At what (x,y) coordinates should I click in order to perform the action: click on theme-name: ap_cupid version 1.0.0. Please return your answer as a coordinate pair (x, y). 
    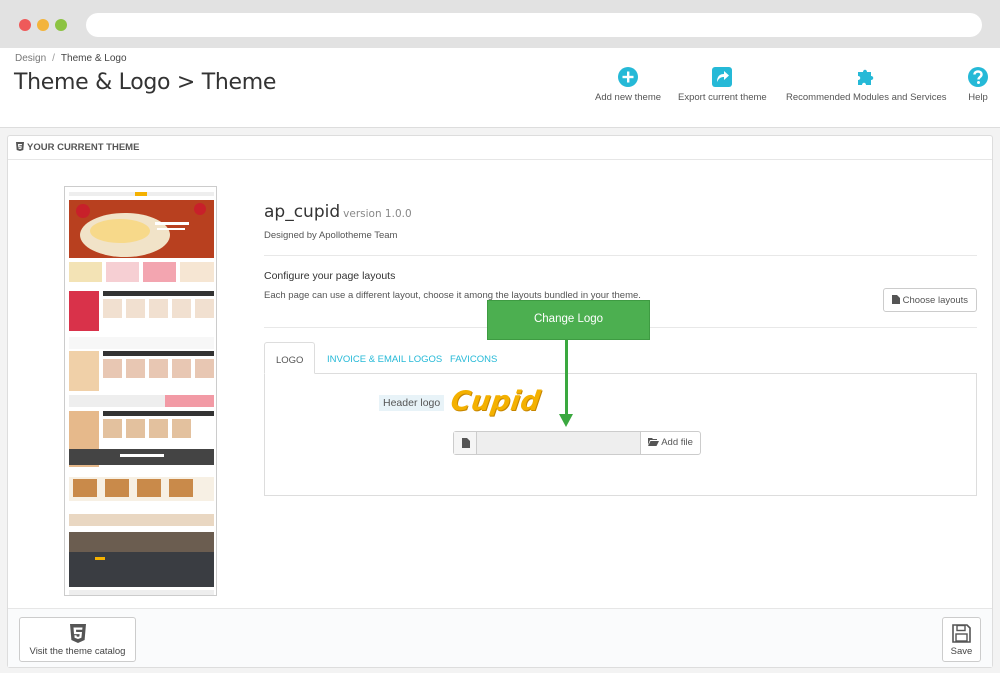
    Looking at the image, I should click on (338, 212).